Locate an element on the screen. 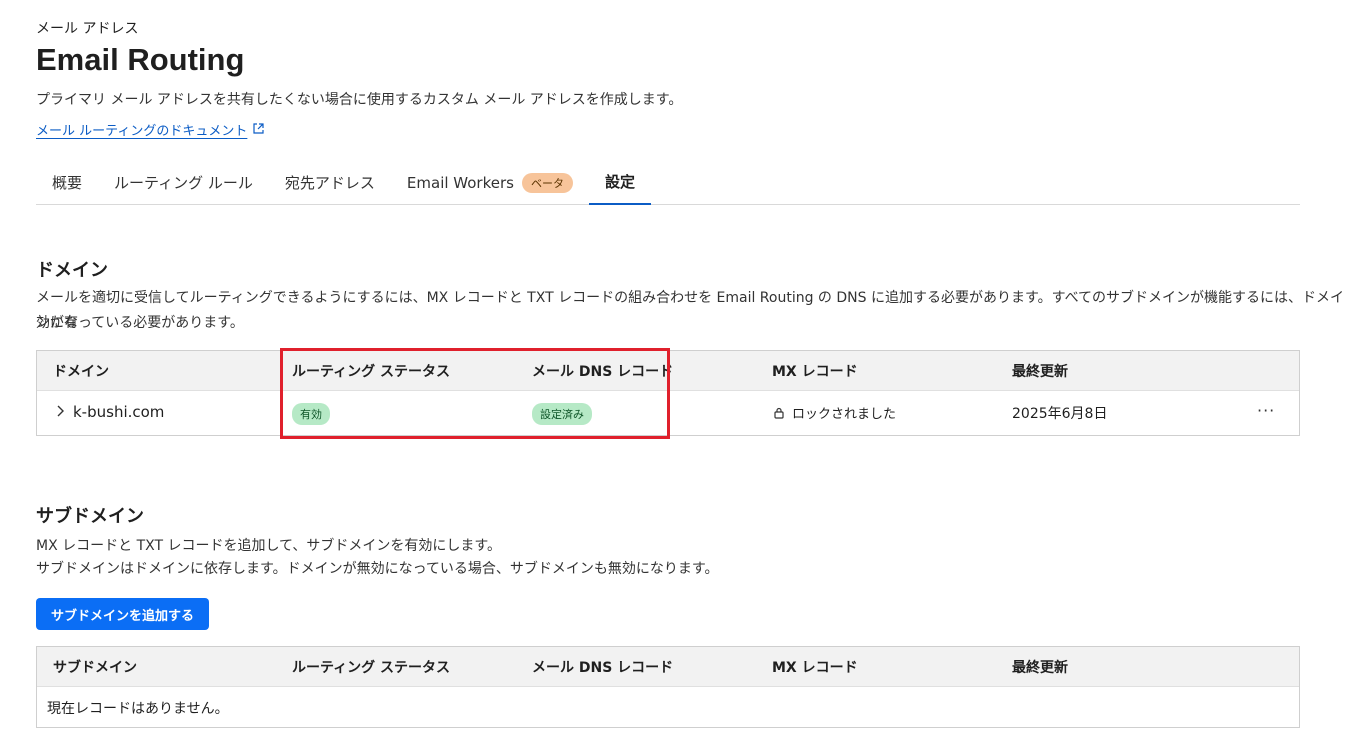 The height and width of the screenshot is (747, 1354). domain-description-line2: 効になっている必要があります。 is located at coordinates (140, 323).